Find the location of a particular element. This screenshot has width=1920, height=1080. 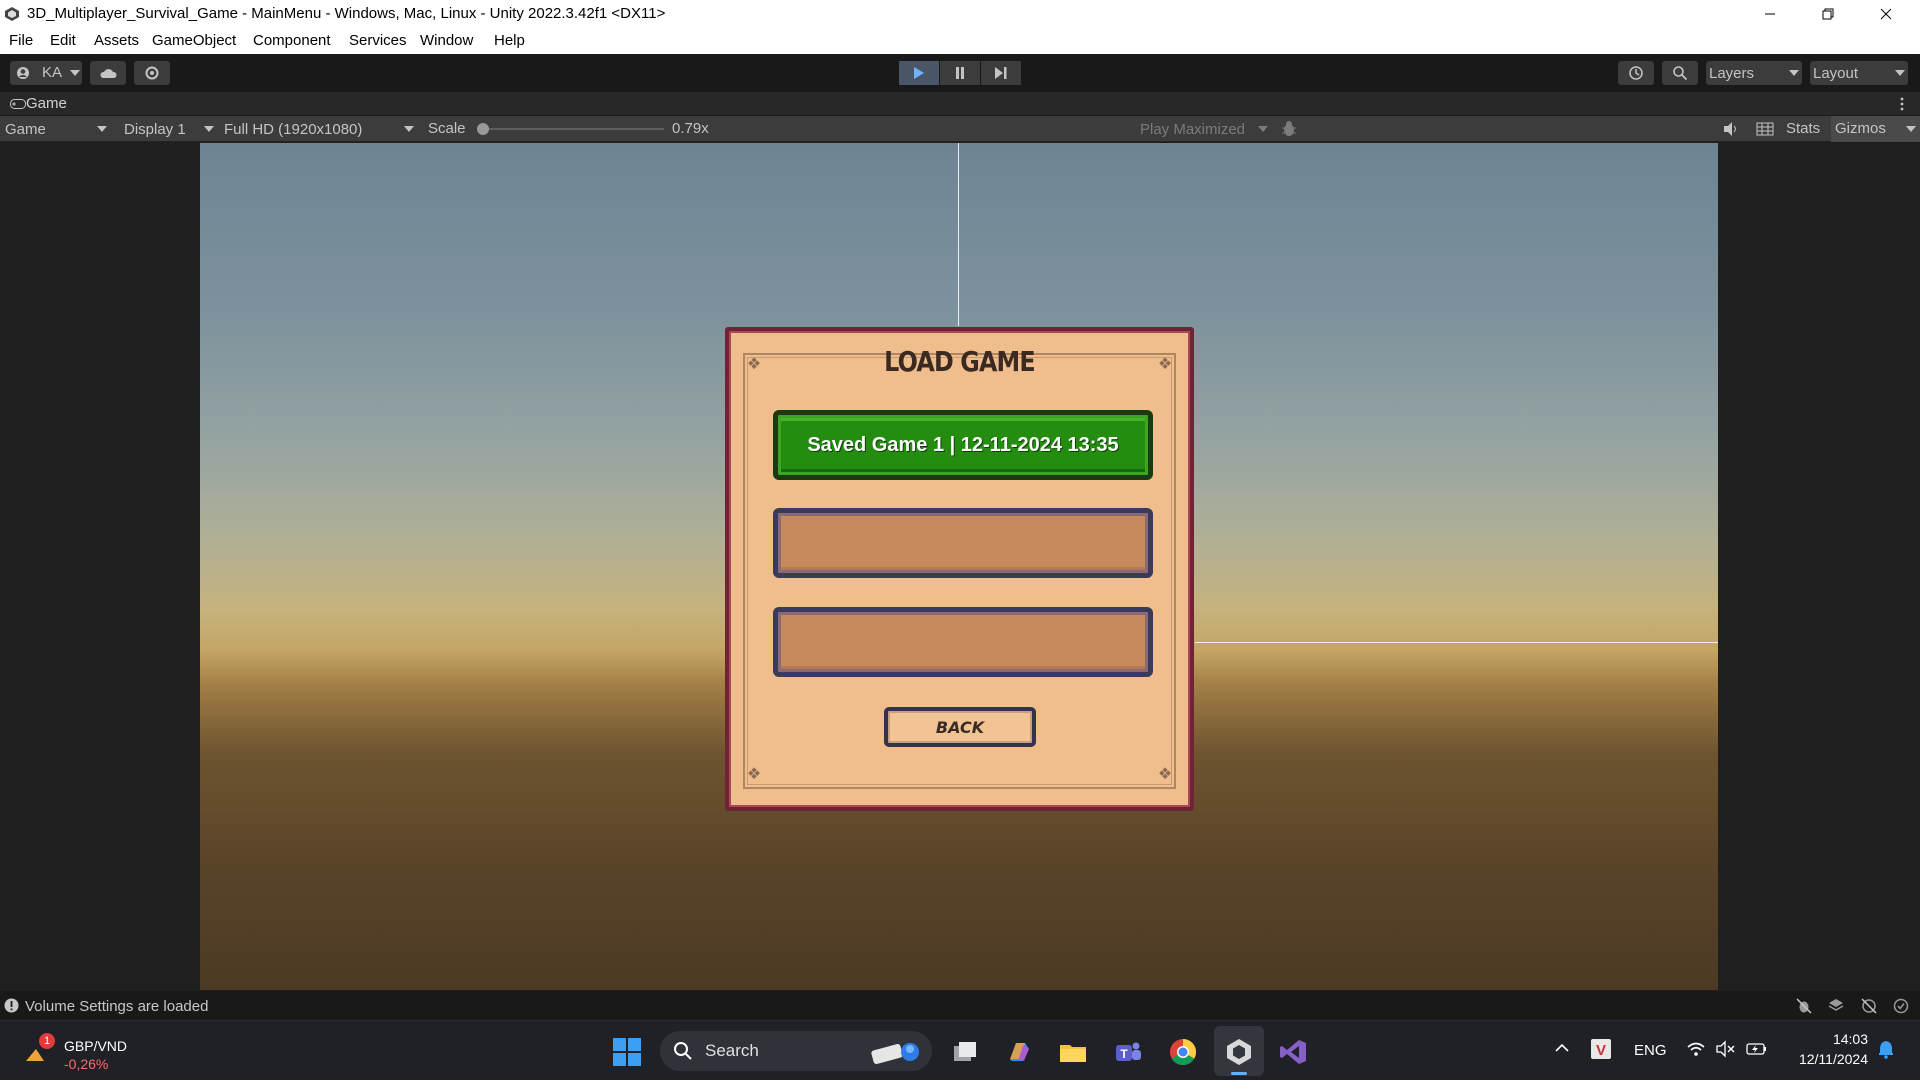

back-button: BACK is located at coordinates (960, 727).